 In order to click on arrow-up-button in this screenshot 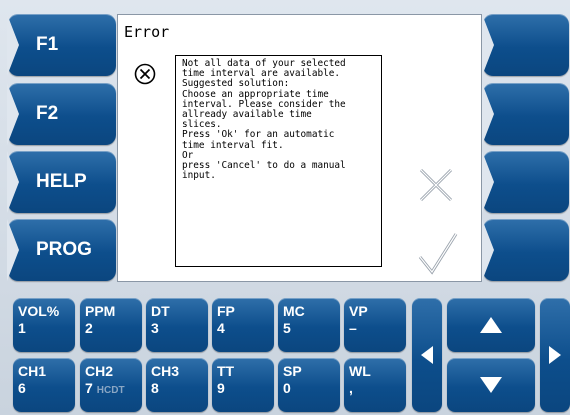, I will do `click(491, 325)`.